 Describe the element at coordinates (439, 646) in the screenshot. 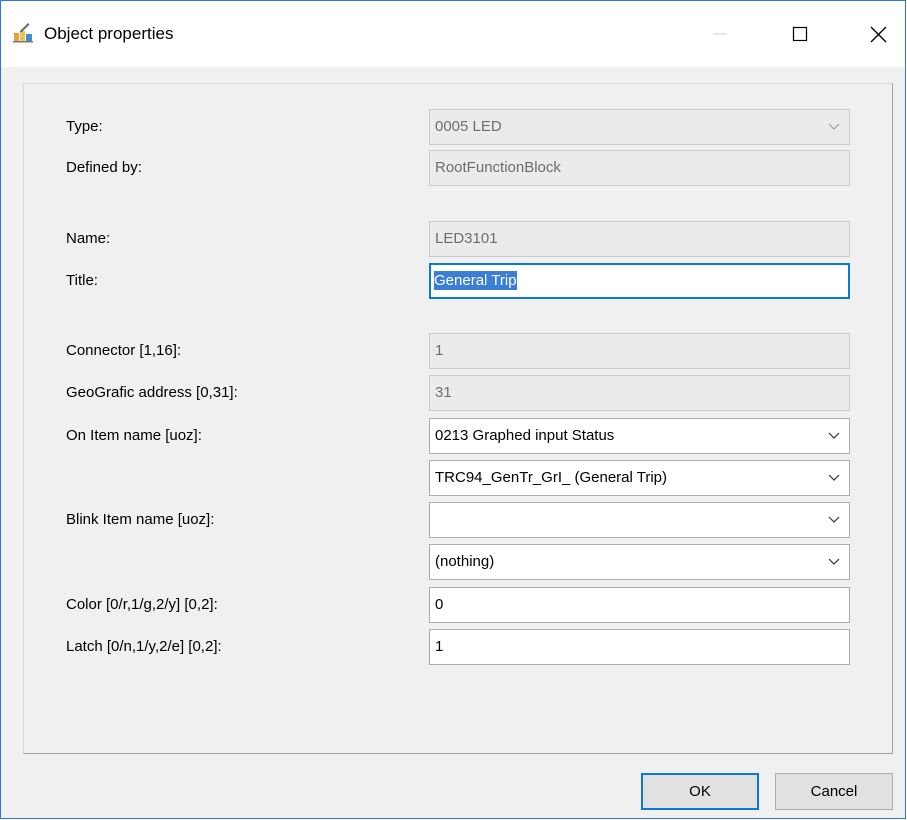

I see `latch-value: 1` at that location.